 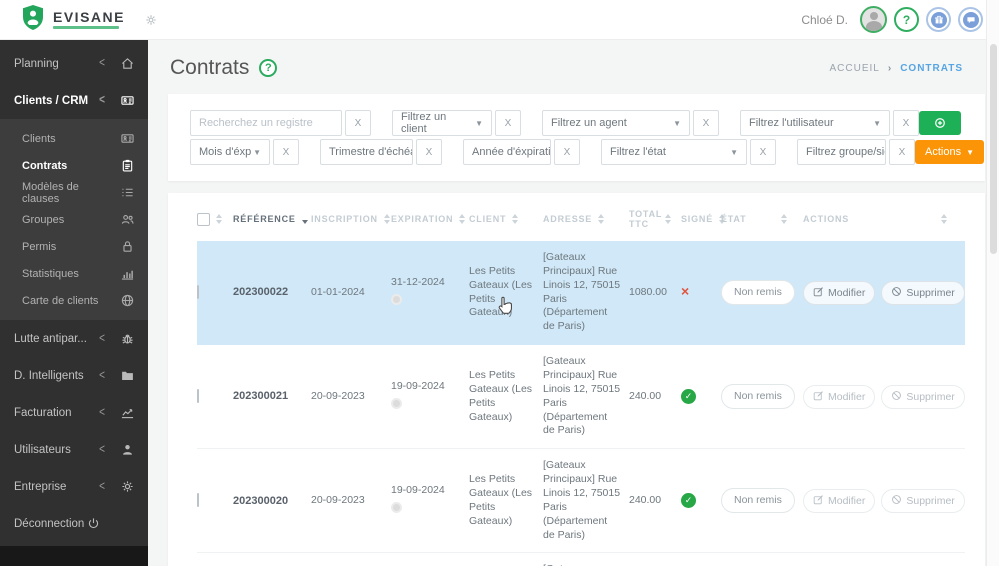 What do you see at coordinates (203, 219) in the screenshot?
I see `select-all-checkbox` at bounding box center [203, 219].